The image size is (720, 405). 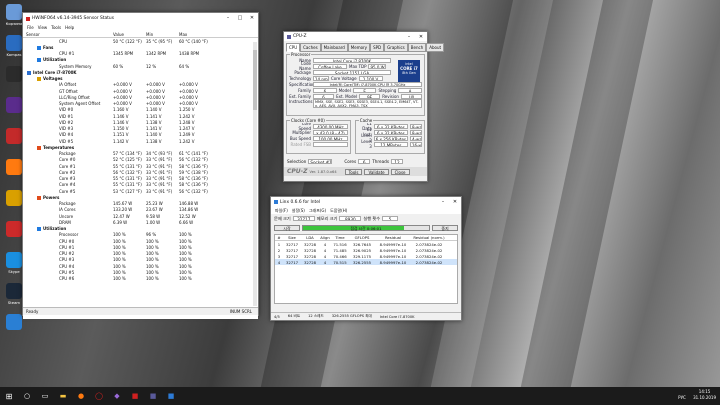 What do you see at coordinates (429, 237) in the screenshot?
I see `column-header: Residual (norm.)` at bounding box center [429, 237].